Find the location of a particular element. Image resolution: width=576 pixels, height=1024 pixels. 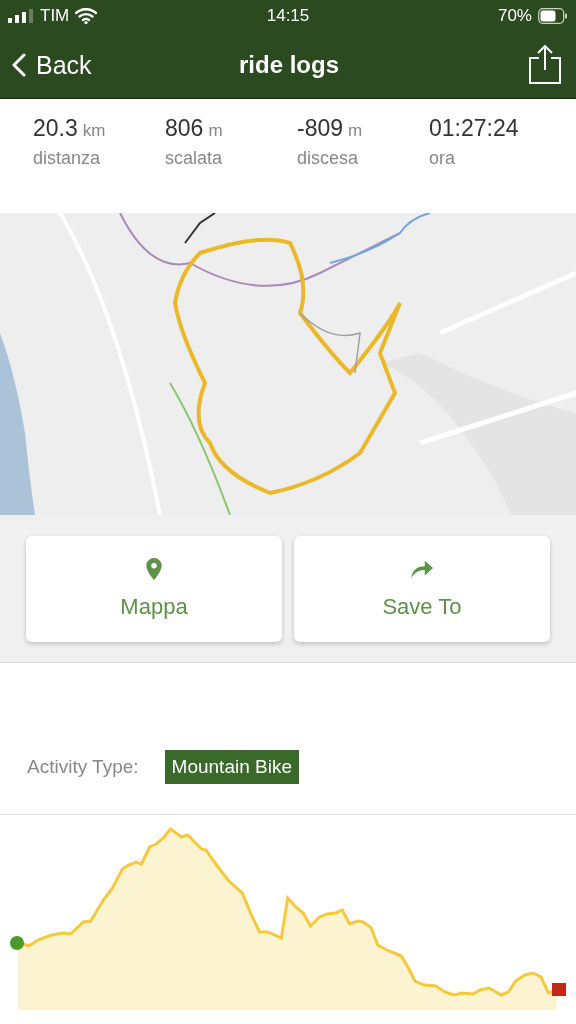

carrier-name: TIM is located at coordinates (55, 16).